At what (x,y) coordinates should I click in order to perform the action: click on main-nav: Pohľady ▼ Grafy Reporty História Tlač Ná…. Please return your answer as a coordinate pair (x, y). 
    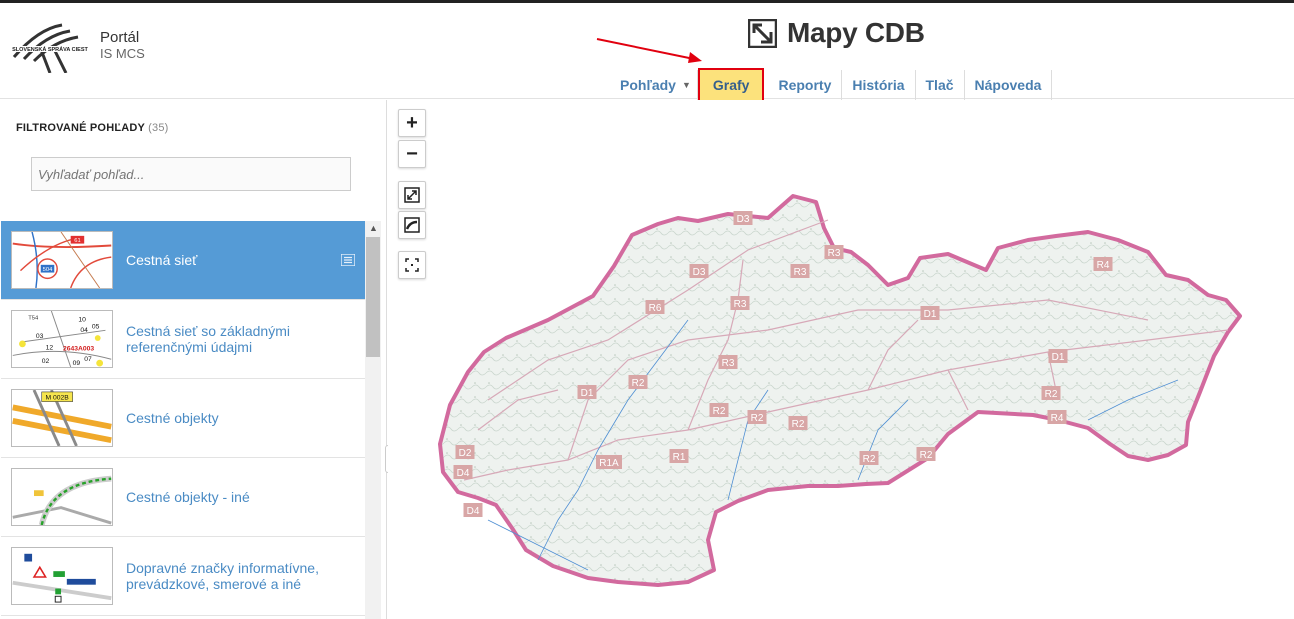
    Looking at the image, I should click on (831, 85).